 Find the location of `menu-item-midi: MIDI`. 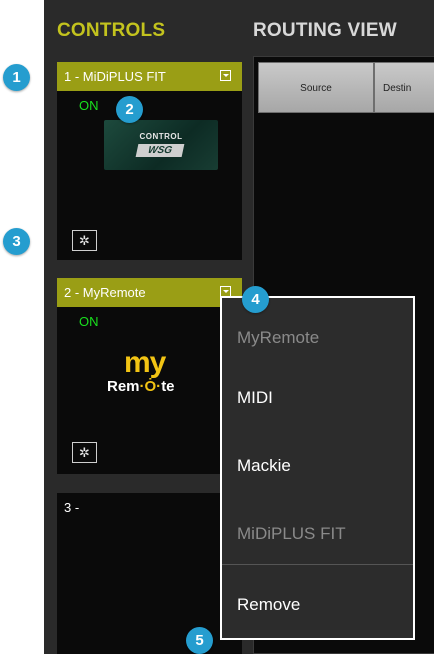

menu-item-midi: MIDI is located at coordinates (255, 398).